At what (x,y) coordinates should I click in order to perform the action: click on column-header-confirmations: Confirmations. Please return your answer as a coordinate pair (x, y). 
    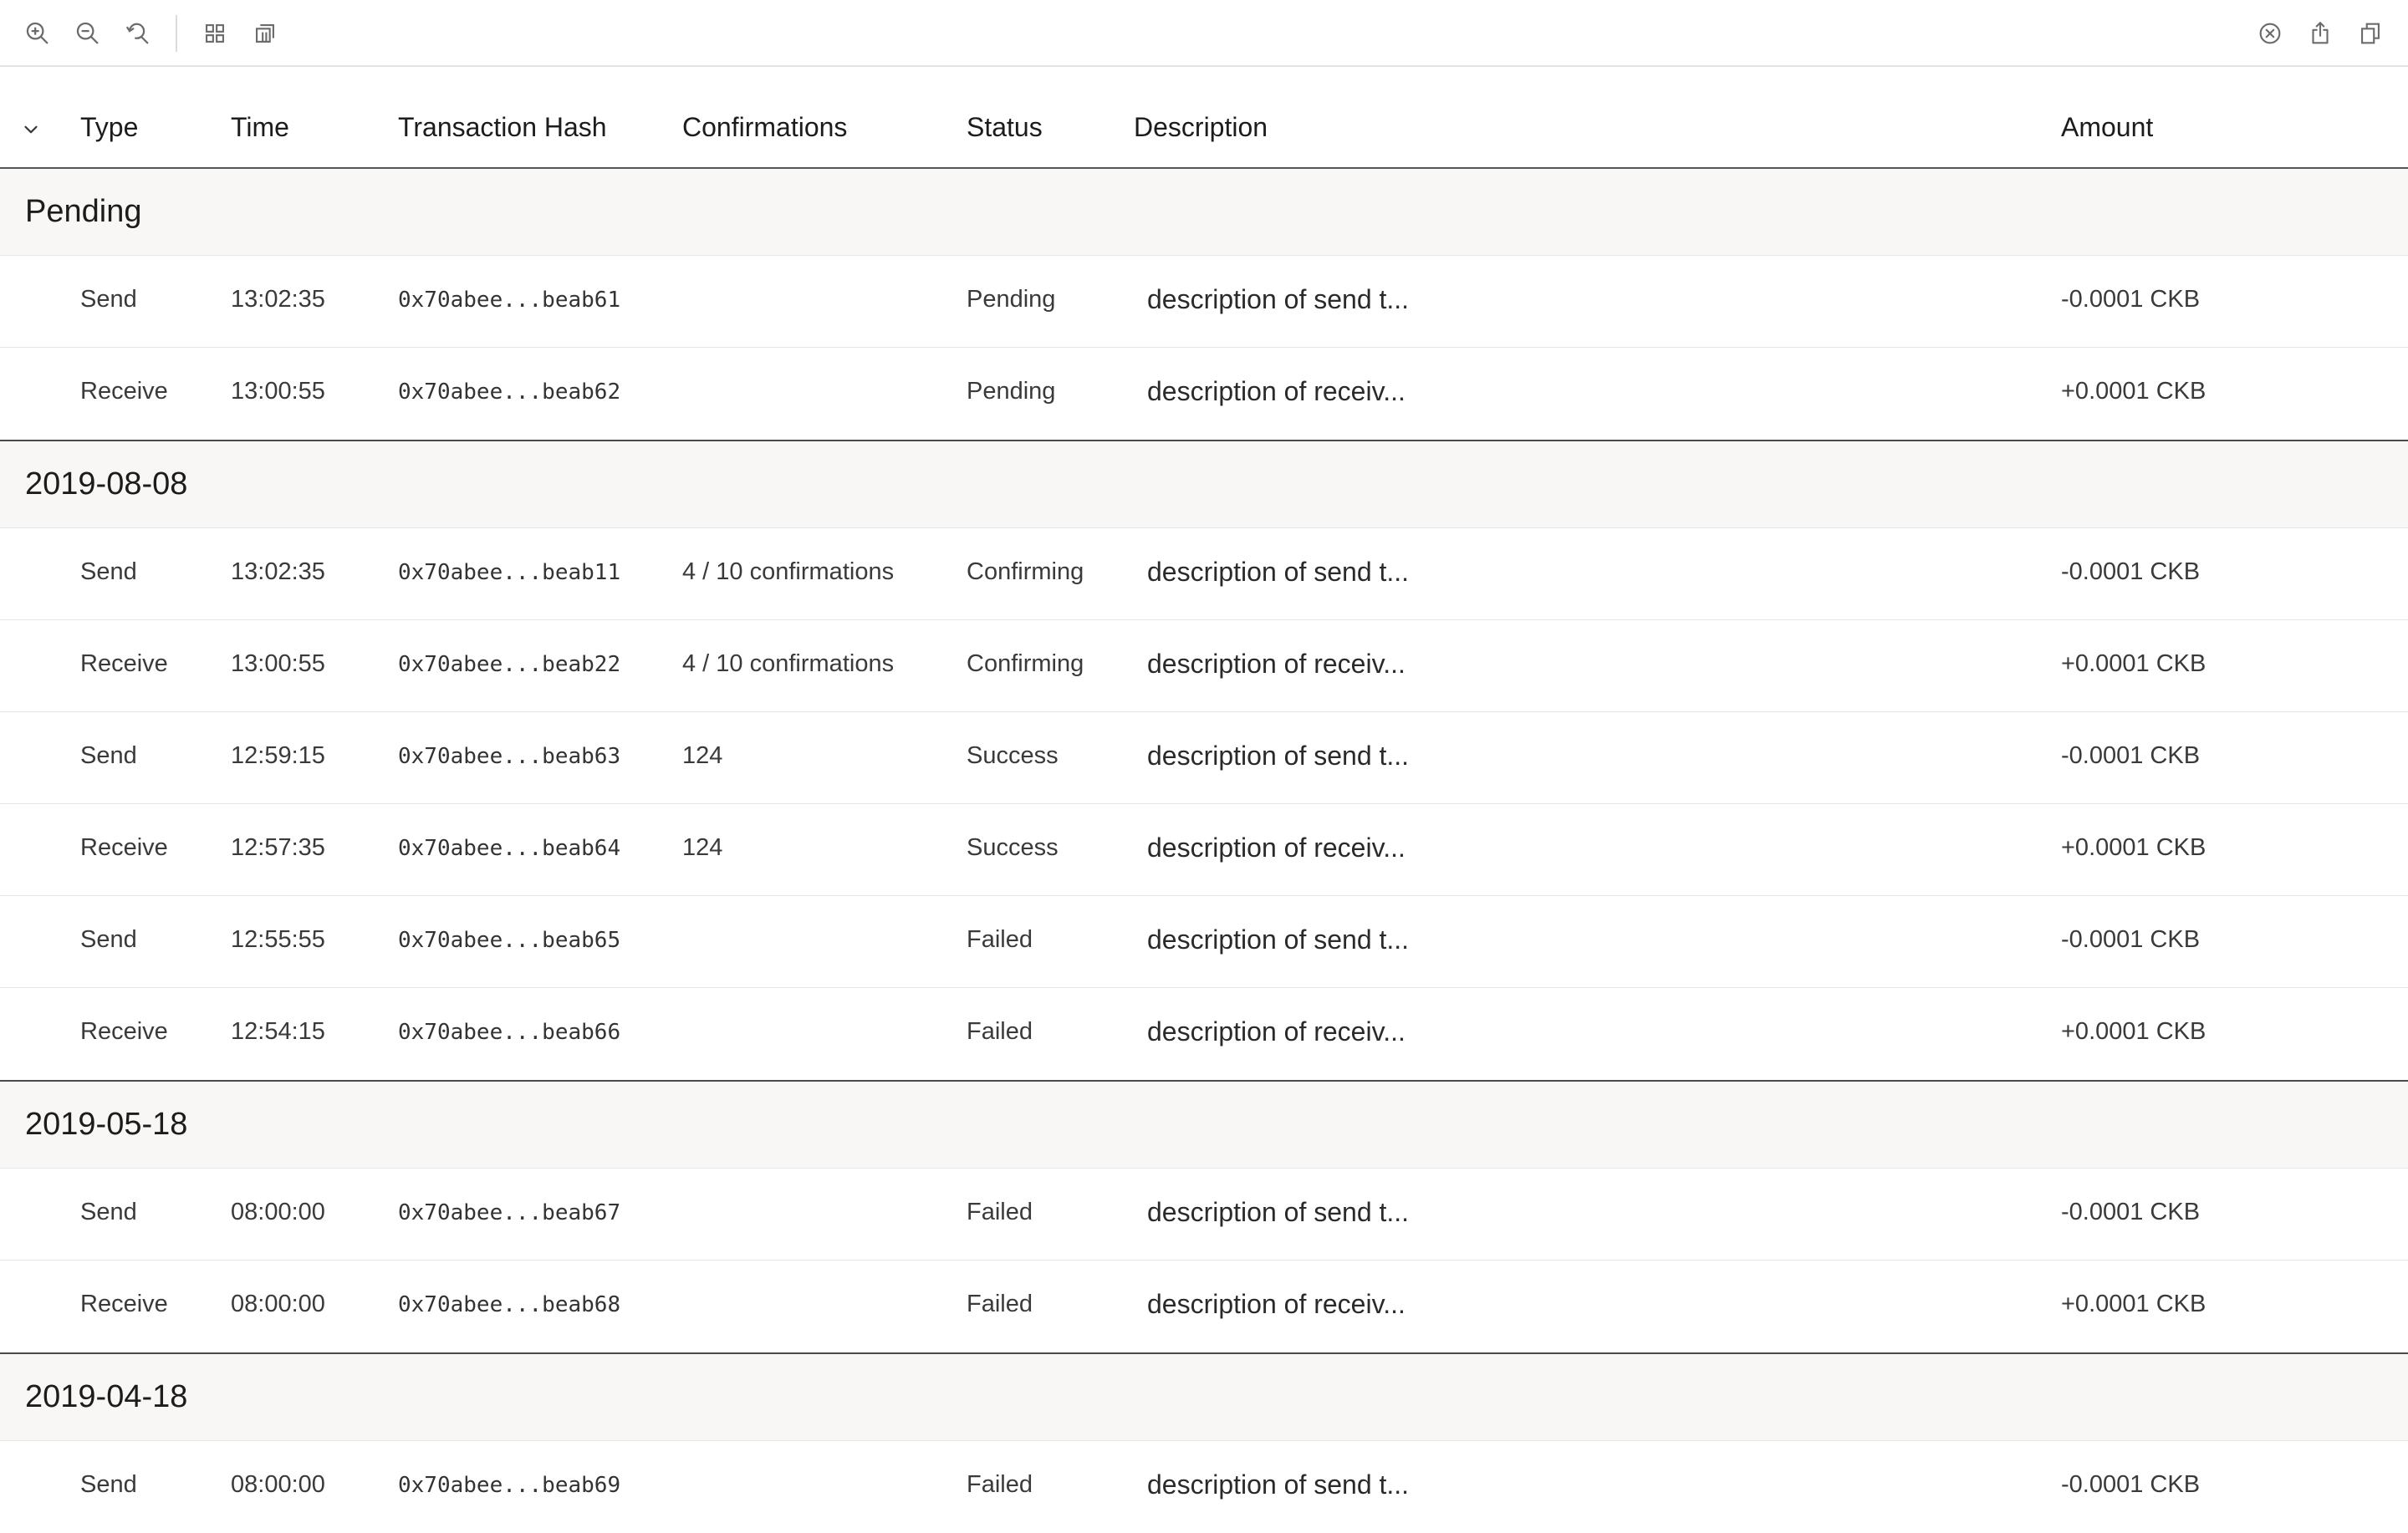
    Looking at the image, I should click on (764, 128).